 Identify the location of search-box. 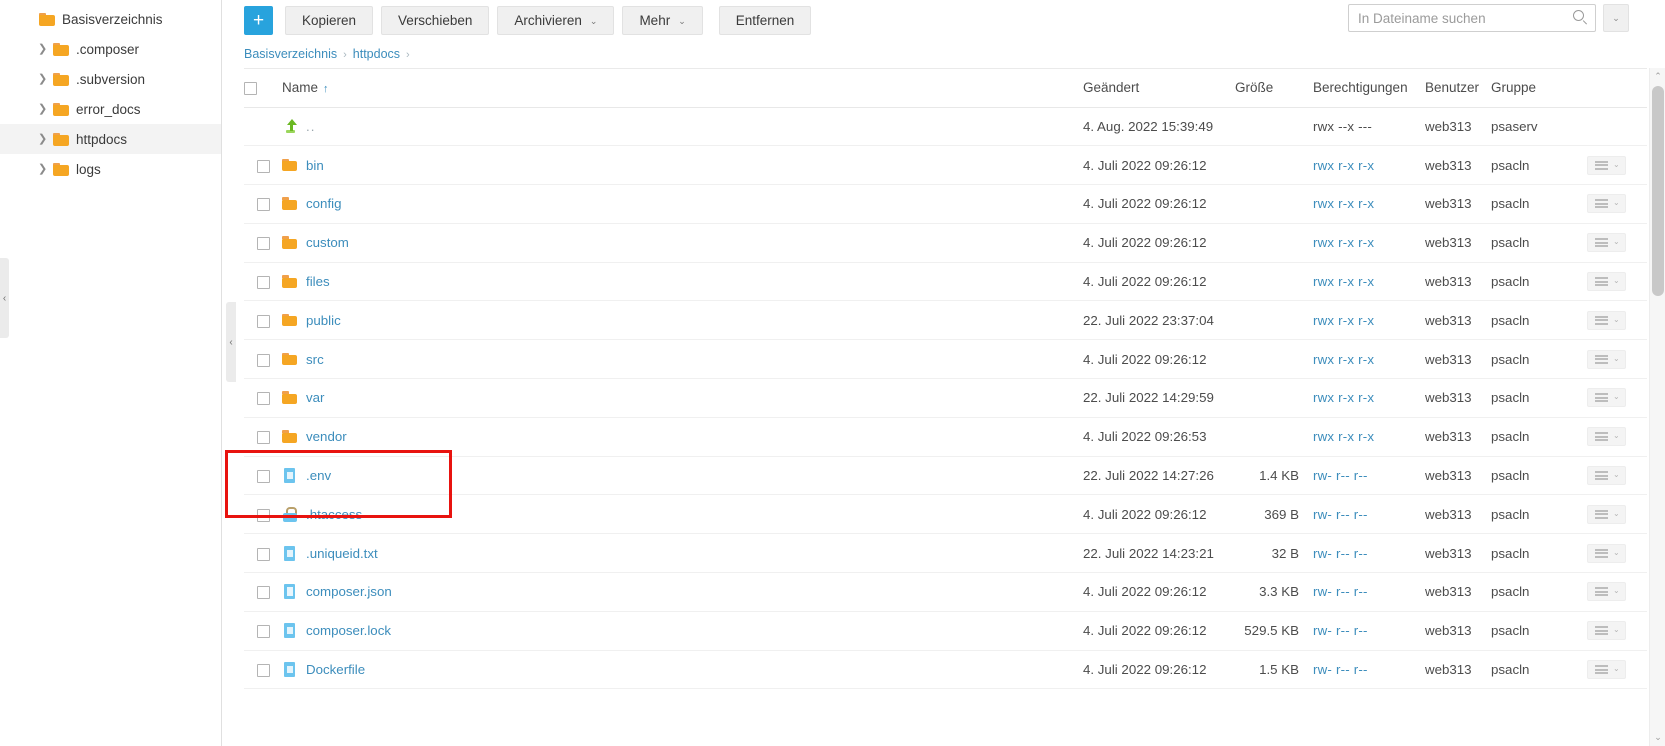
(1472, 18).